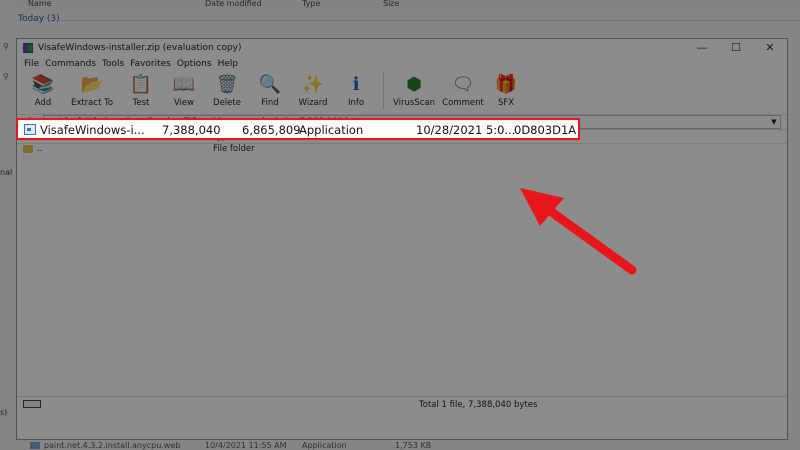  I want to click on menu-favorites: Favorites, so click(150, 64).